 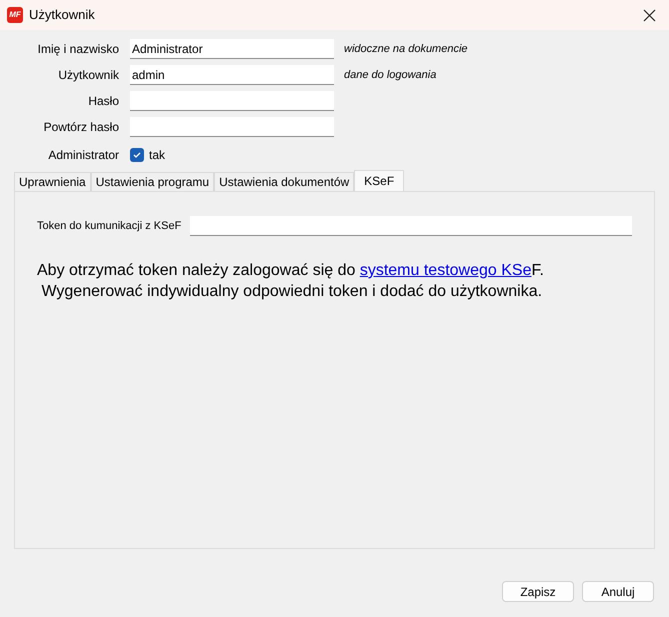 I want to click on field-label: Token do kumunikacji z KSeF, so click(x=109, y=226).